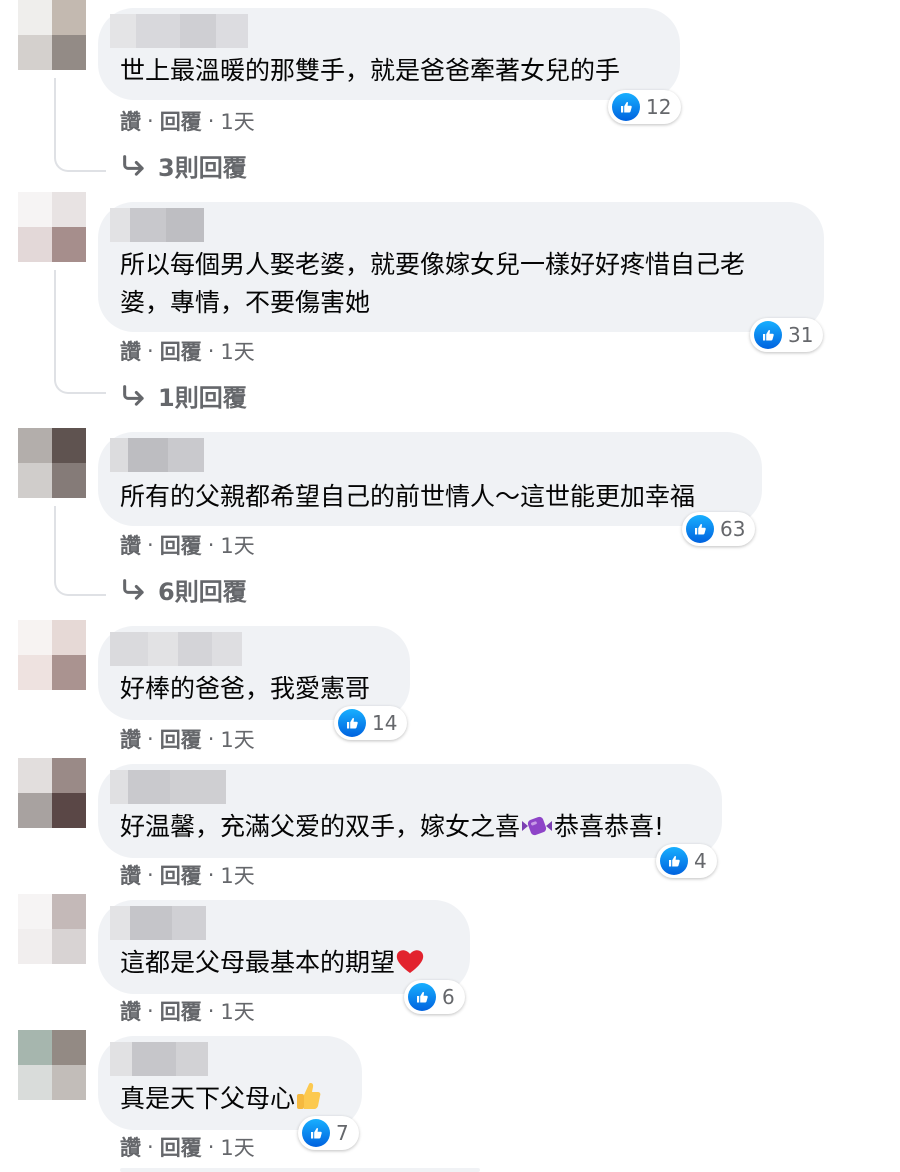 The height and width of the screenshot is (1172, 900). What do you see at coordinates (787, 335) in the screenshot?
I see `reaction-count: 31` at bounding box center [787, 335].